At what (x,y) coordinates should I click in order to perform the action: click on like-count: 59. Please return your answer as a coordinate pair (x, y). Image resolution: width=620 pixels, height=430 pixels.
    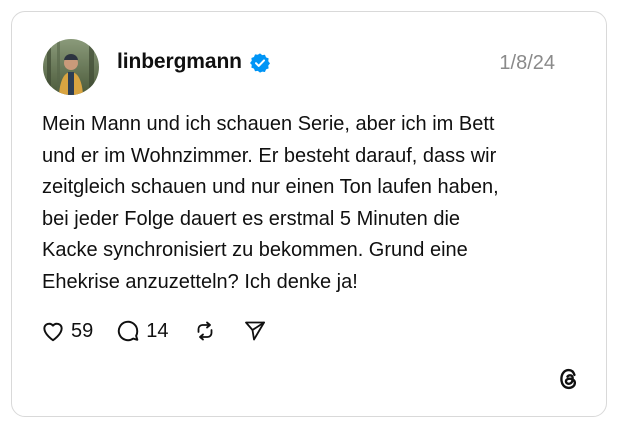
    Looking at the image, I should click on (82, 330).